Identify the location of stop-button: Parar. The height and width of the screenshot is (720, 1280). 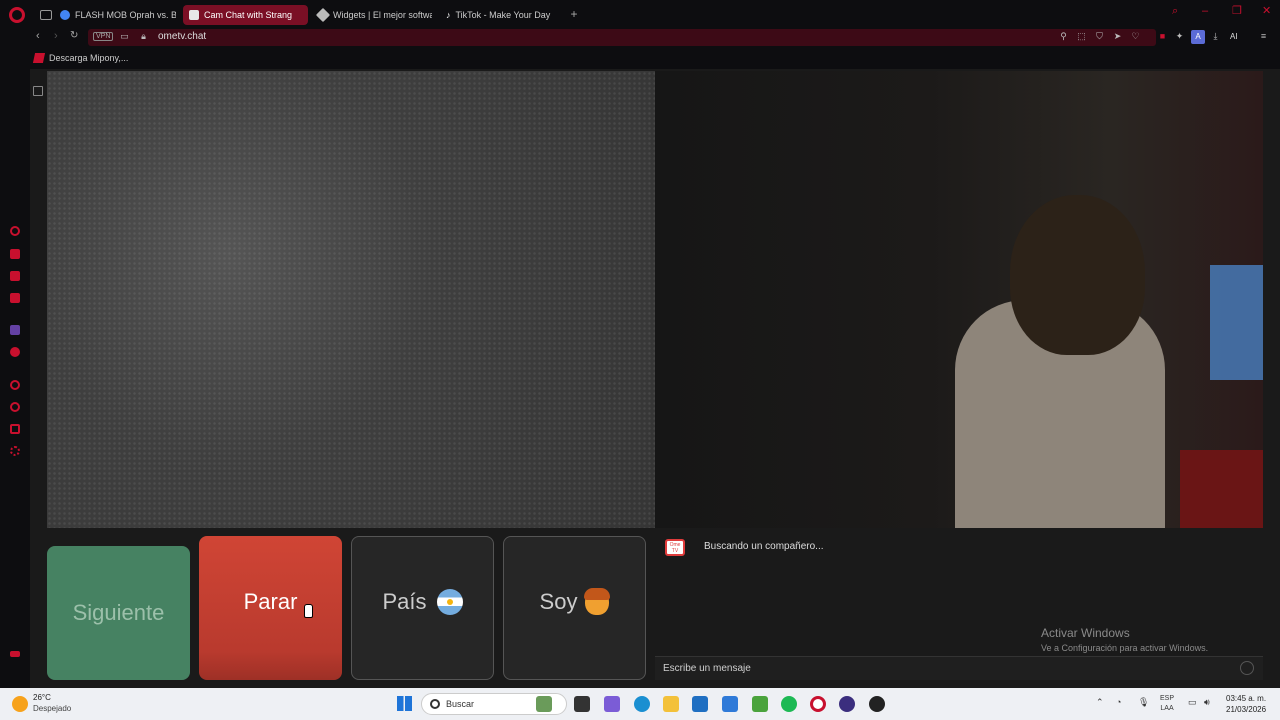
(270, 608).